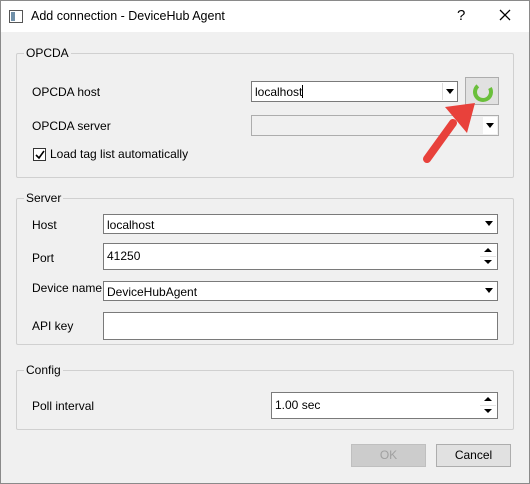 Image resolution: width=530 pixels, height=484 pixels. What do you see at coordinates (473, 455) in the screenshot?
I see `cancel-button: Cancel` at bounding box center [473, 455].